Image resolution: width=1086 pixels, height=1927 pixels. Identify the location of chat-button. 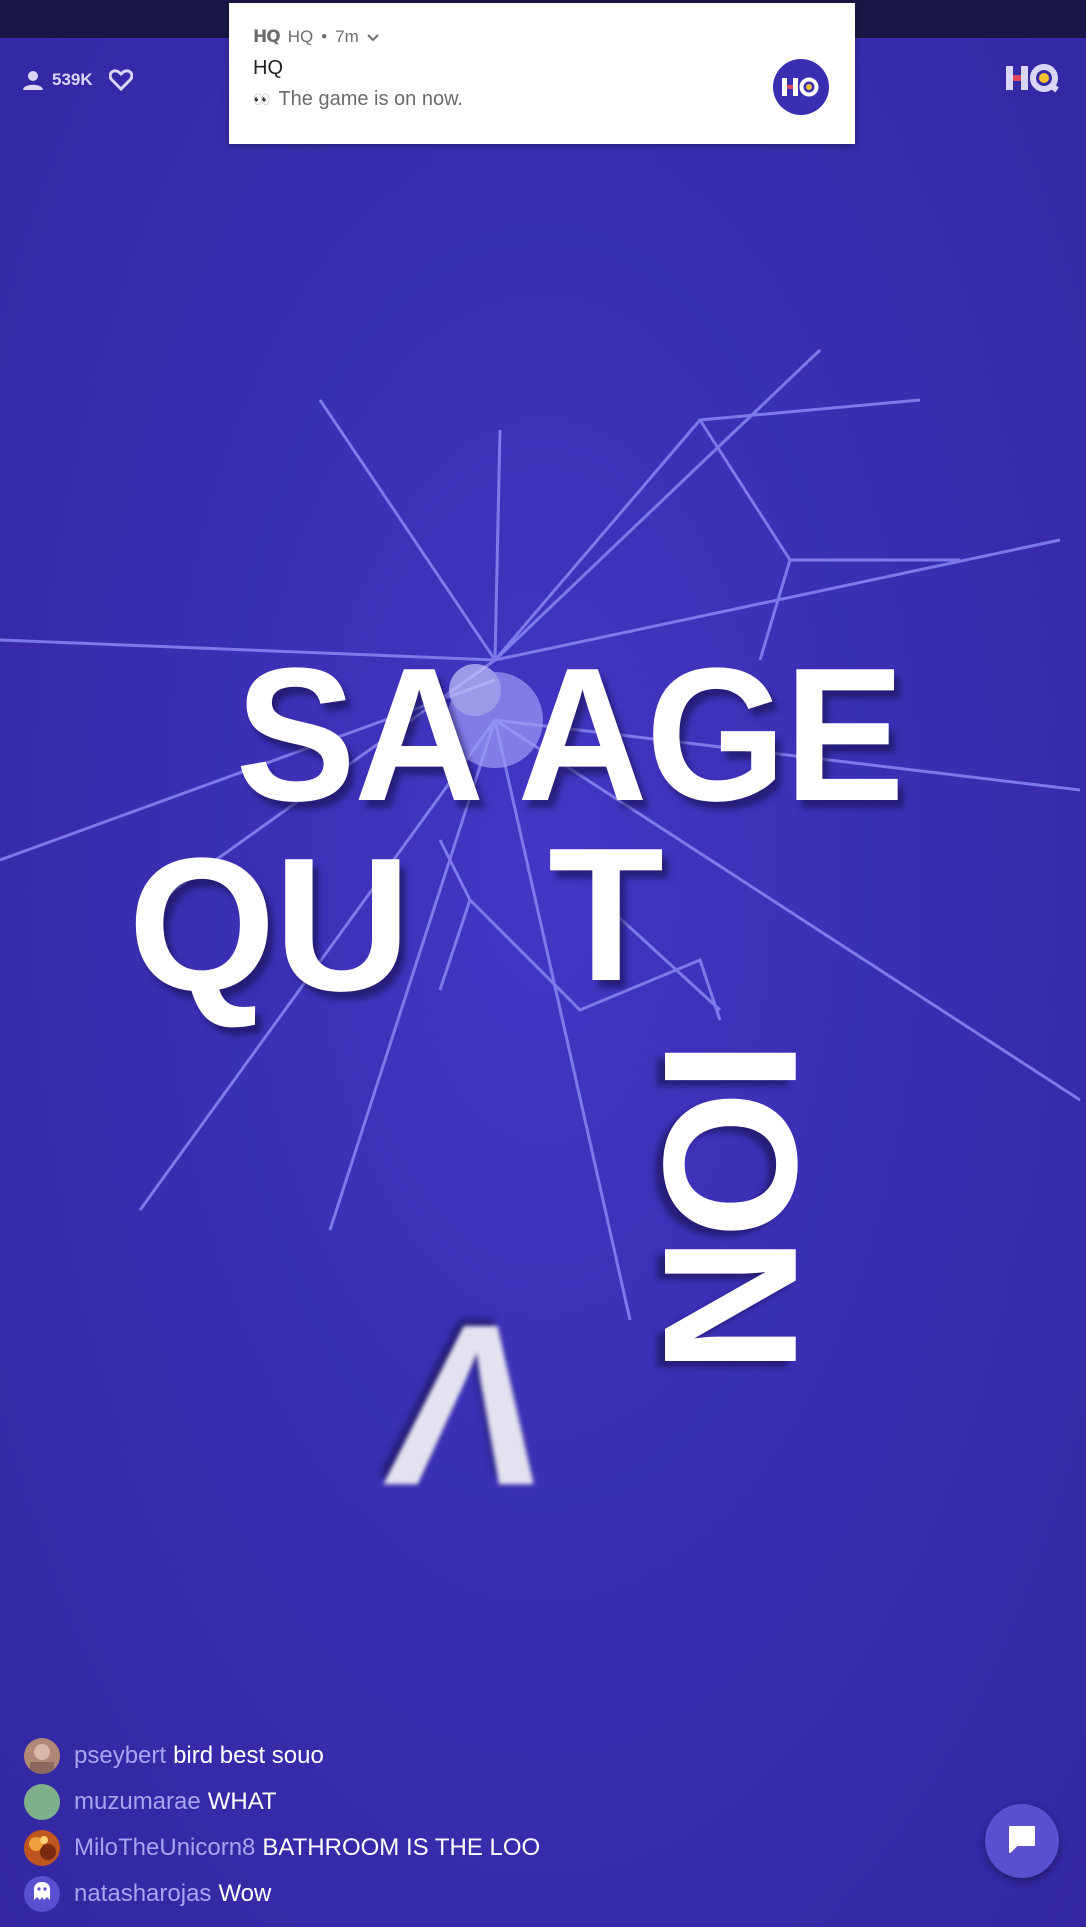
(1022, 1841).